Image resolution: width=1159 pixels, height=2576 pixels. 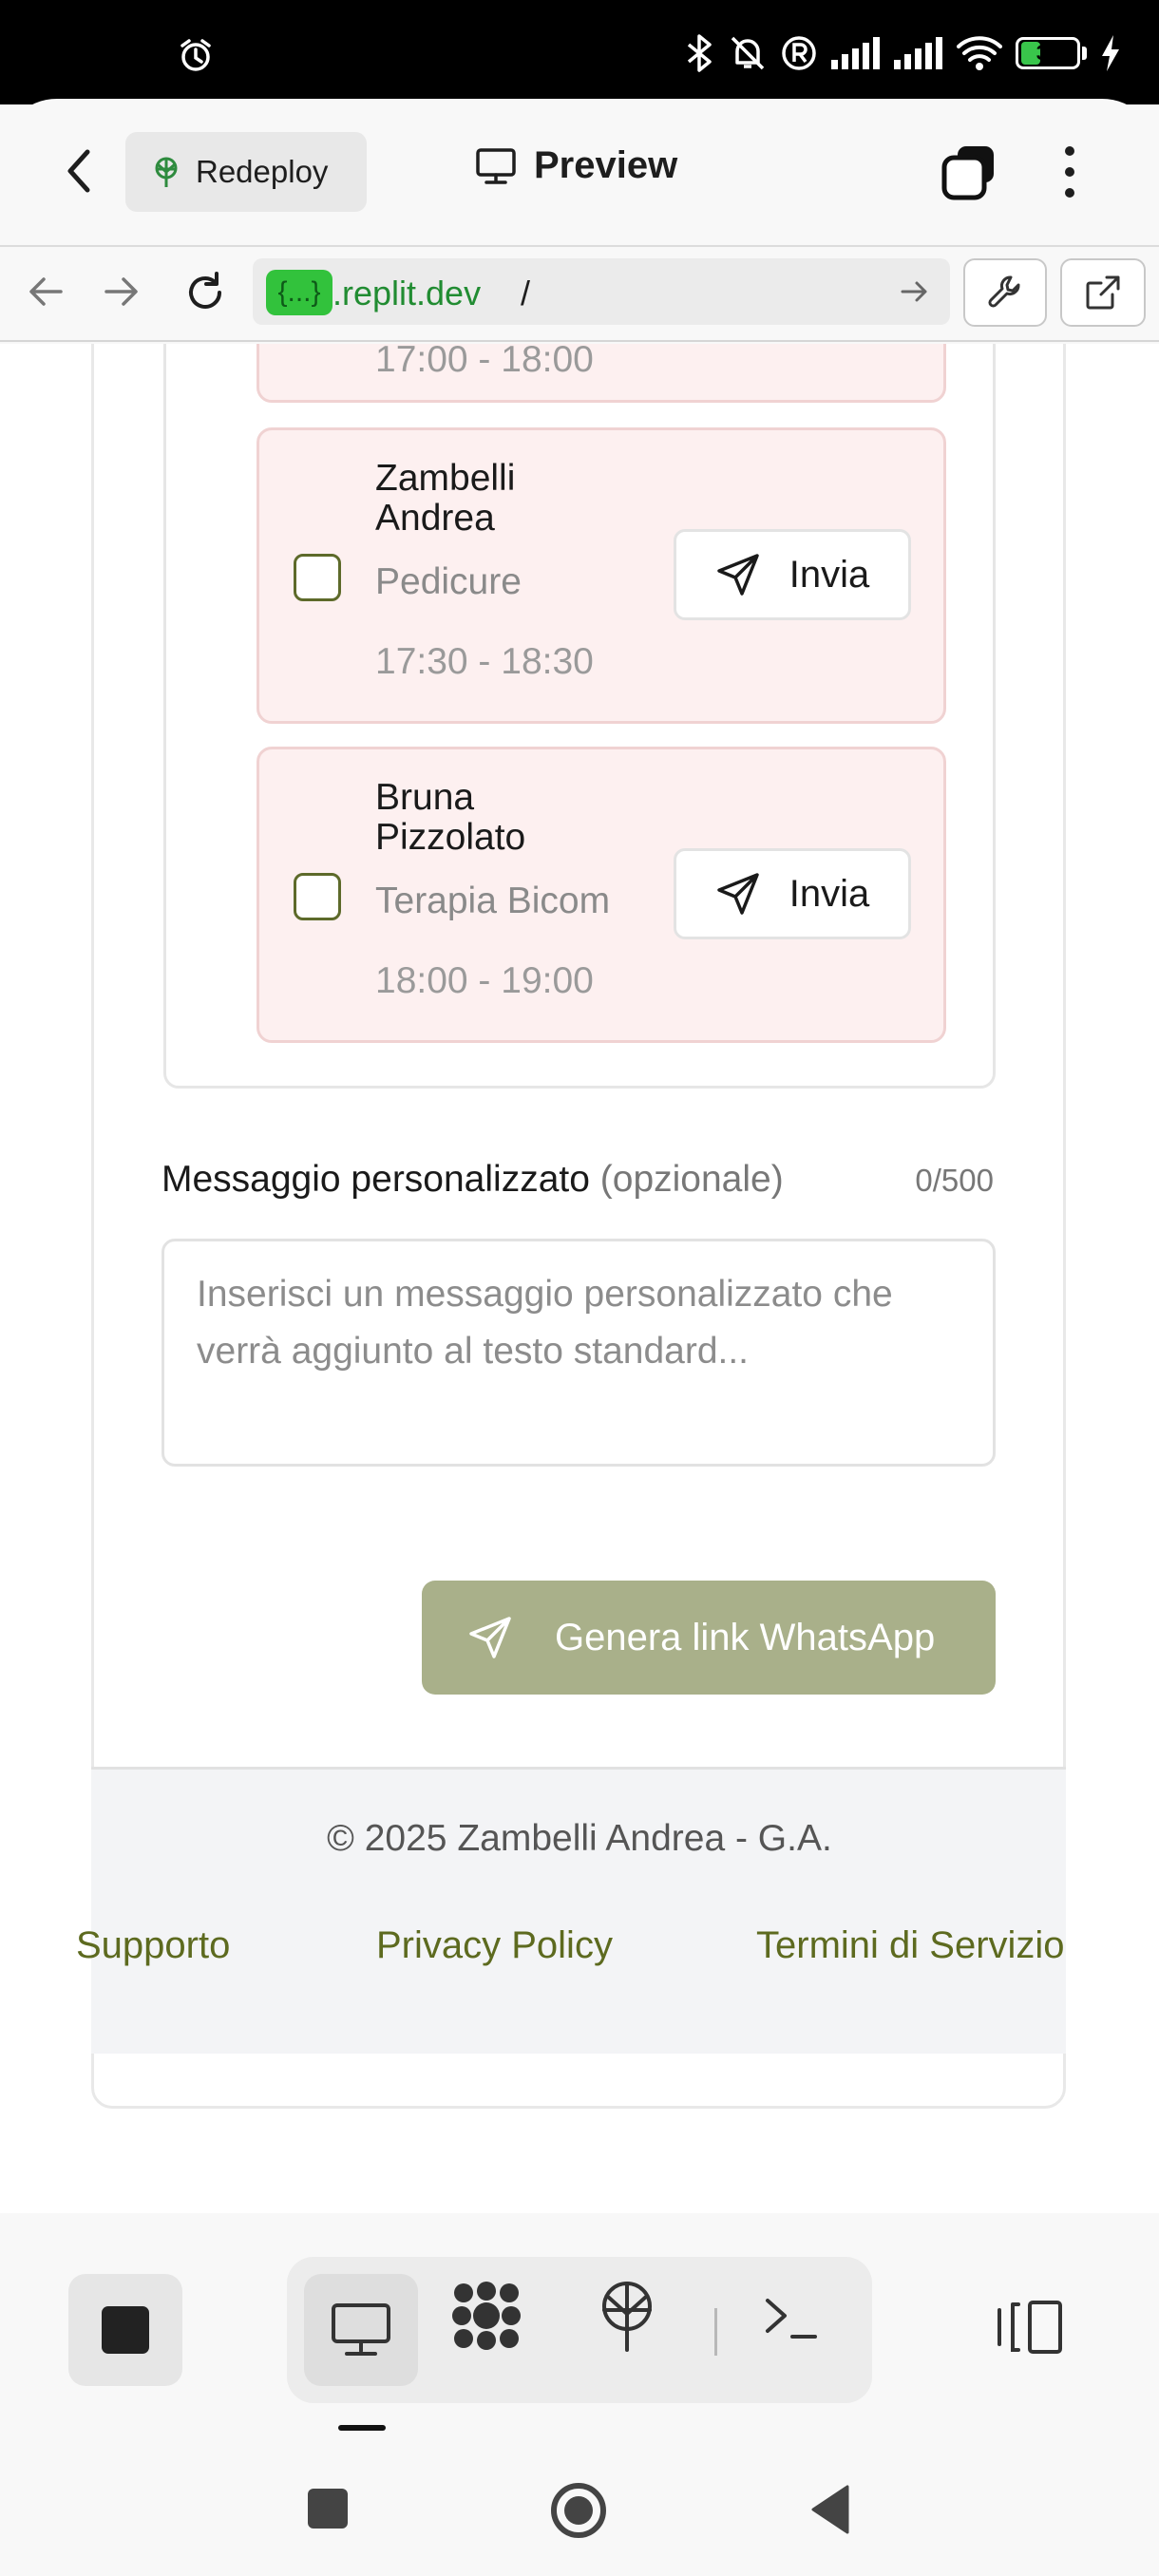 What do you see at coordinates (1110, 53) in the screenshot?
I see `charging-icon` at bounding box center [1110, 53].